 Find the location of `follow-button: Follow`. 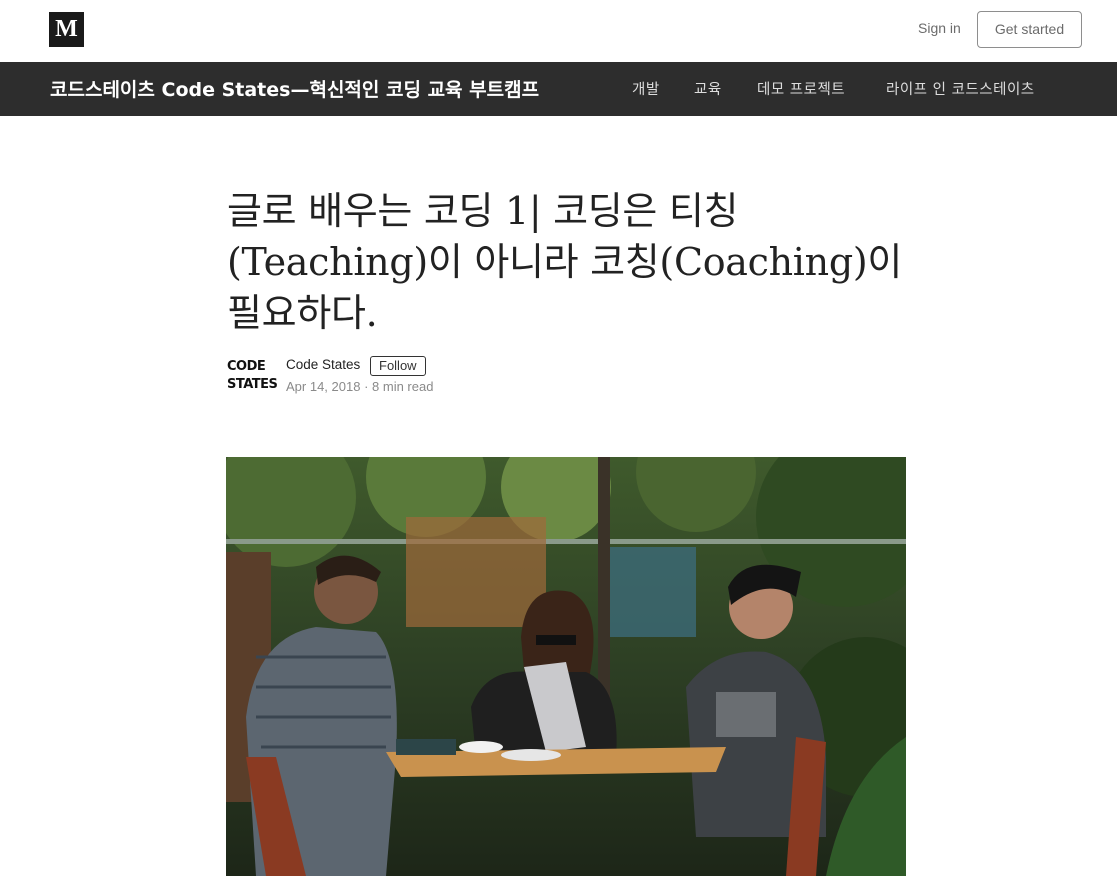

follow-button: Follow is located at coordinates (398, 366).